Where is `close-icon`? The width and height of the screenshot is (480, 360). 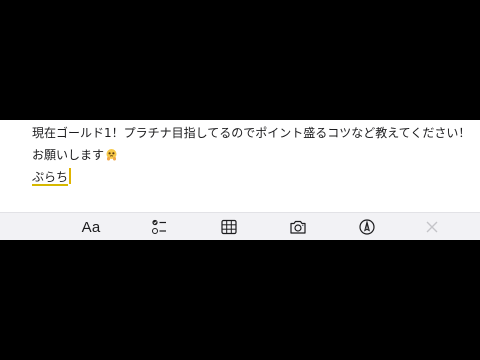
close-icon is located at coordinates (432, 227).